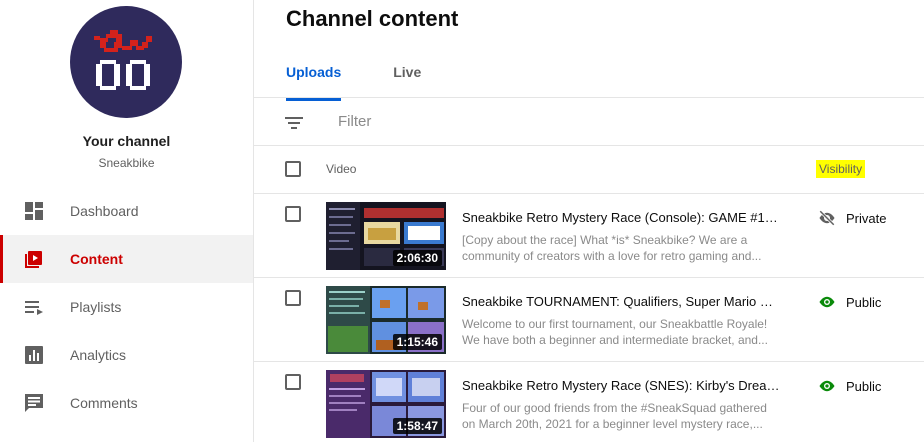 This screenshot has width=924, height=446. Describe the element at coordinates (104, 403) in the screenshot. I see `sidebar-item-label: Comments` at that location.